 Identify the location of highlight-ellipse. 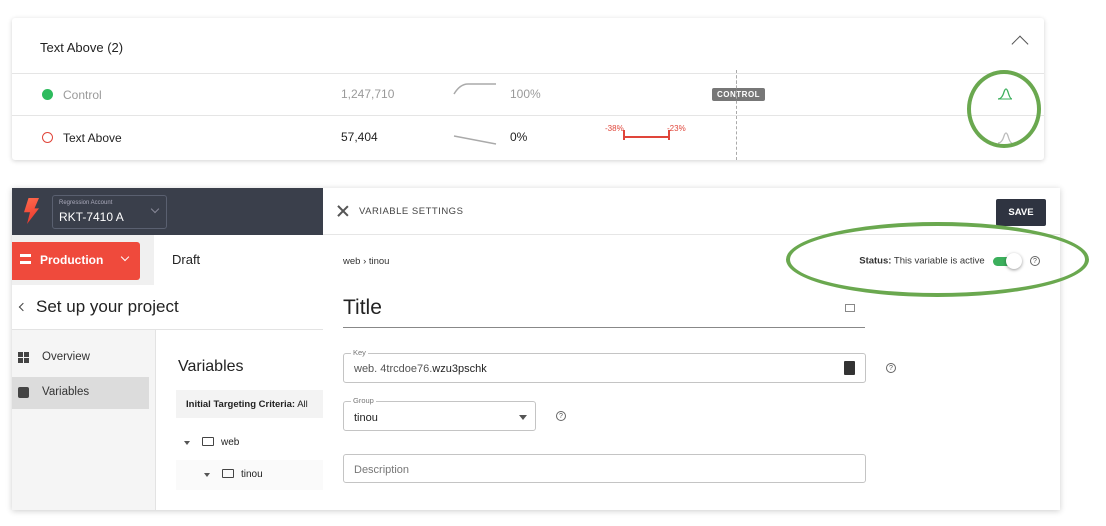
(937, 259).